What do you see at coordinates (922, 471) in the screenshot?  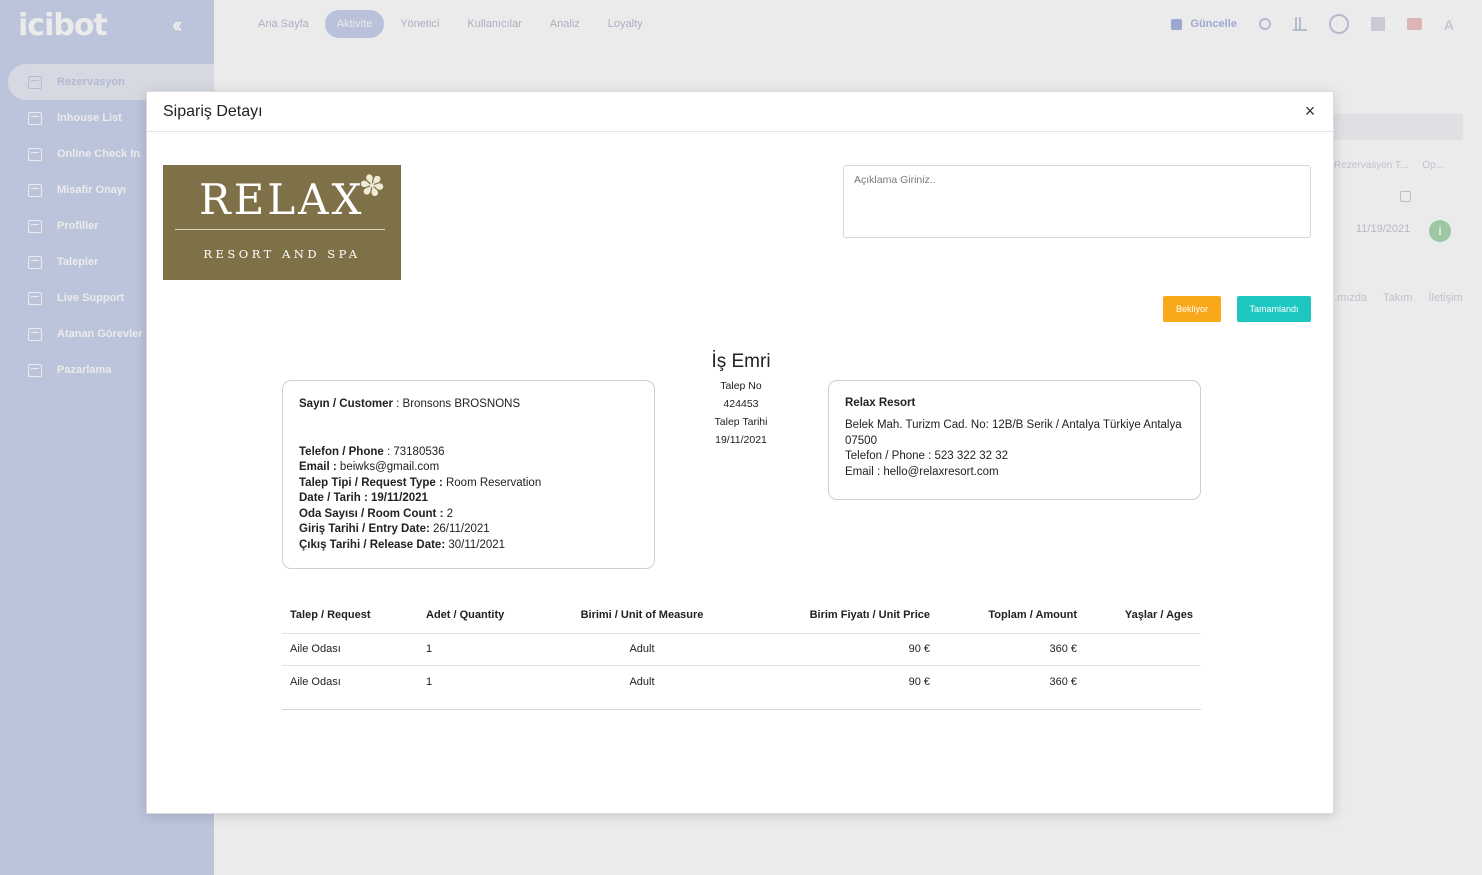 I see `hotel-email: Email : hello@relaxresort.com` at bounding box center [922, 471].